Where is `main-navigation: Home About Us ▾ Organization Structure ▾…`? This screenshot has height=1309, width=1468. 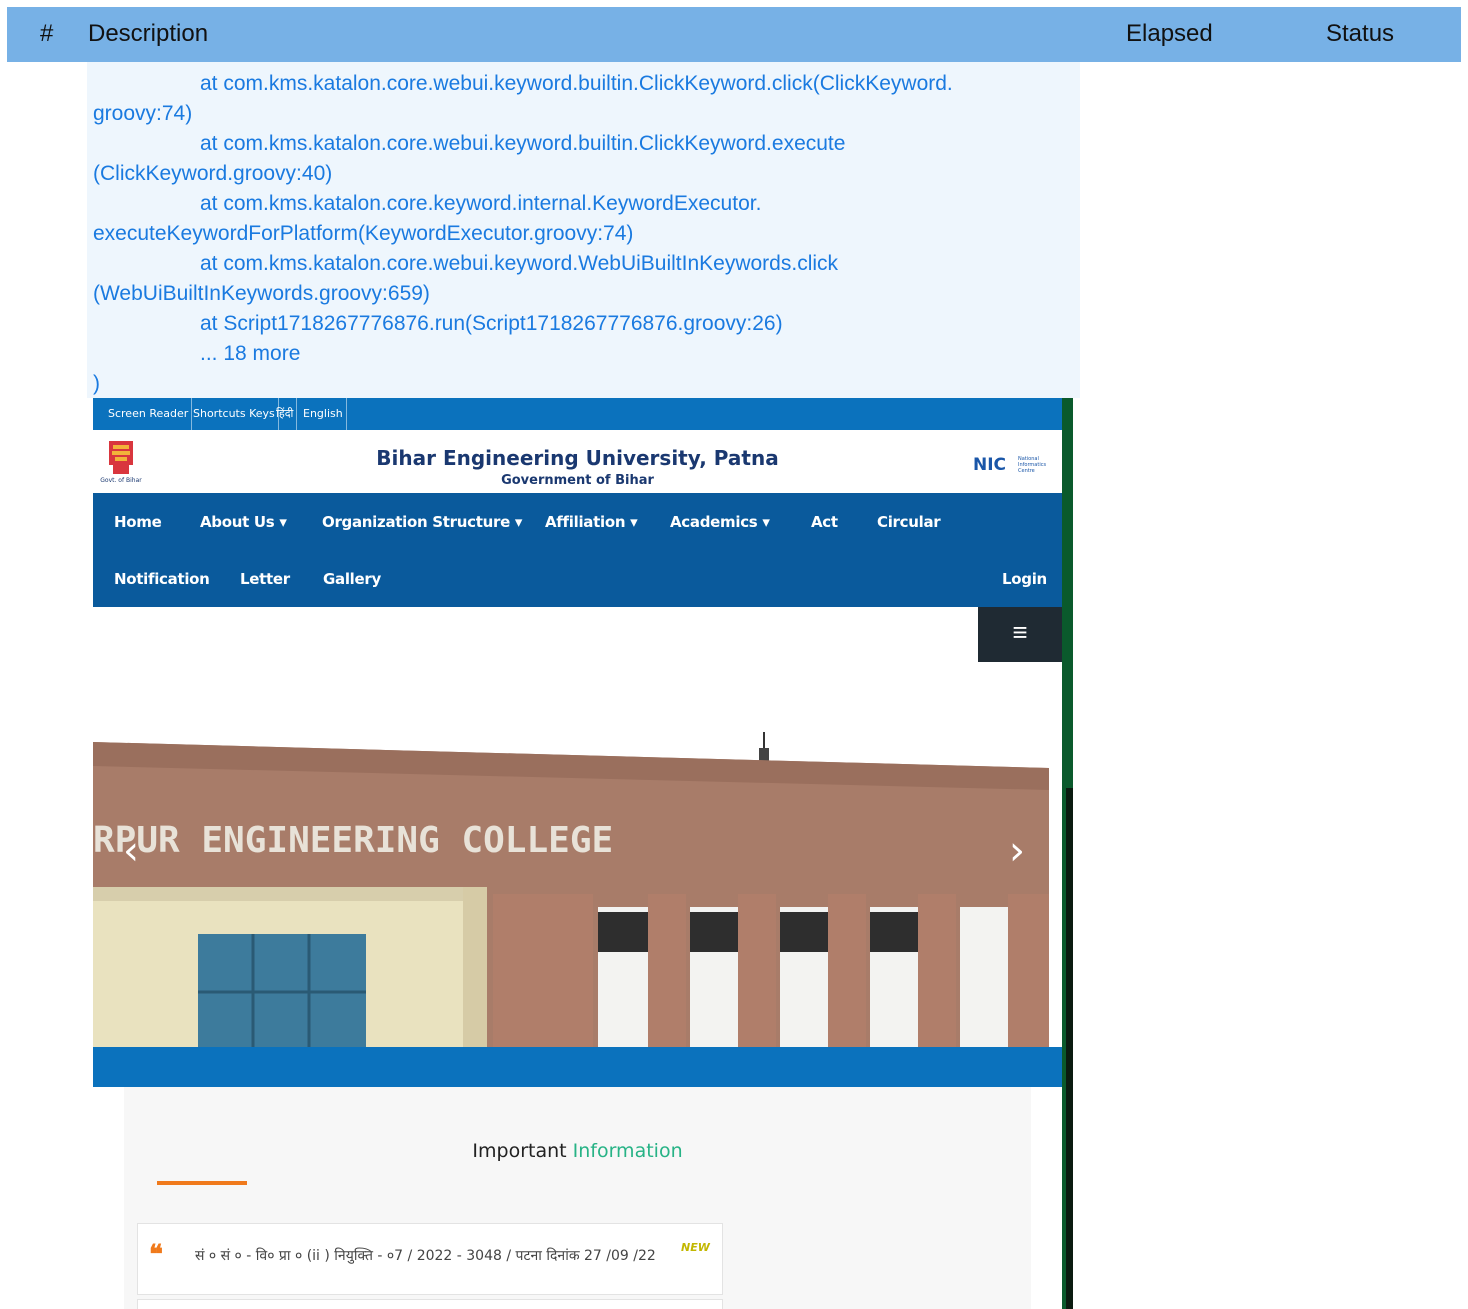 main-navigation: Home About Us ▾ Organization Structure ▾… is located at coordinates (577, 550).